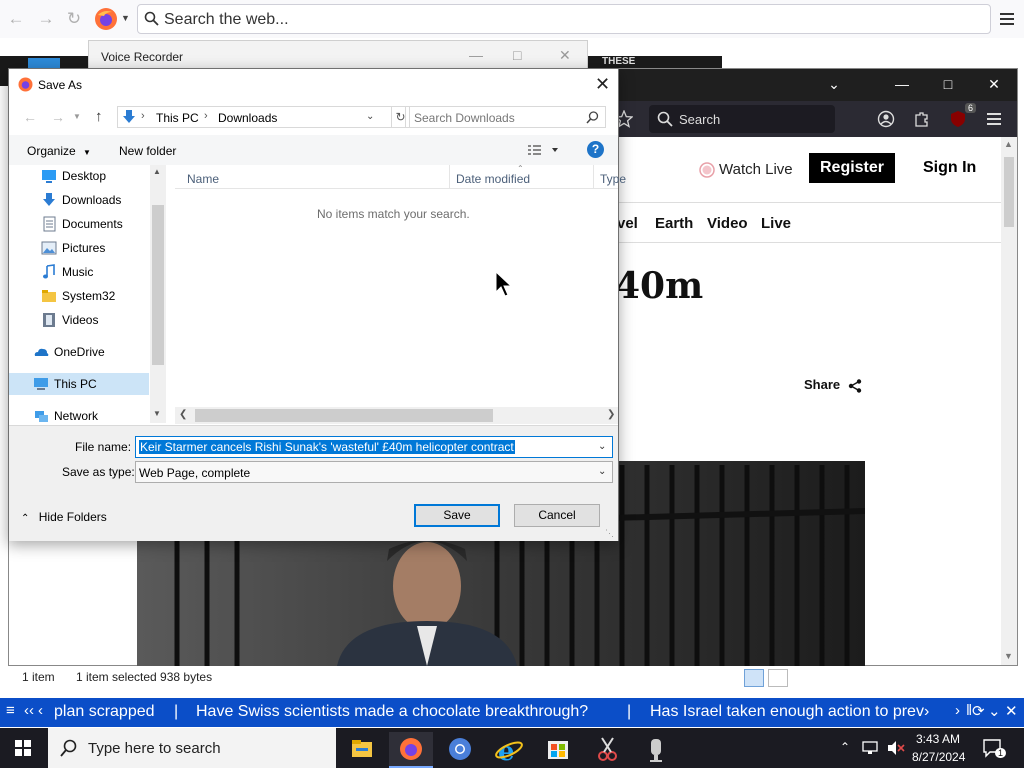 The height and width of the screenshot is (768, 1024). I want to click on up-folder-icon: ↑, so click(99, 116).